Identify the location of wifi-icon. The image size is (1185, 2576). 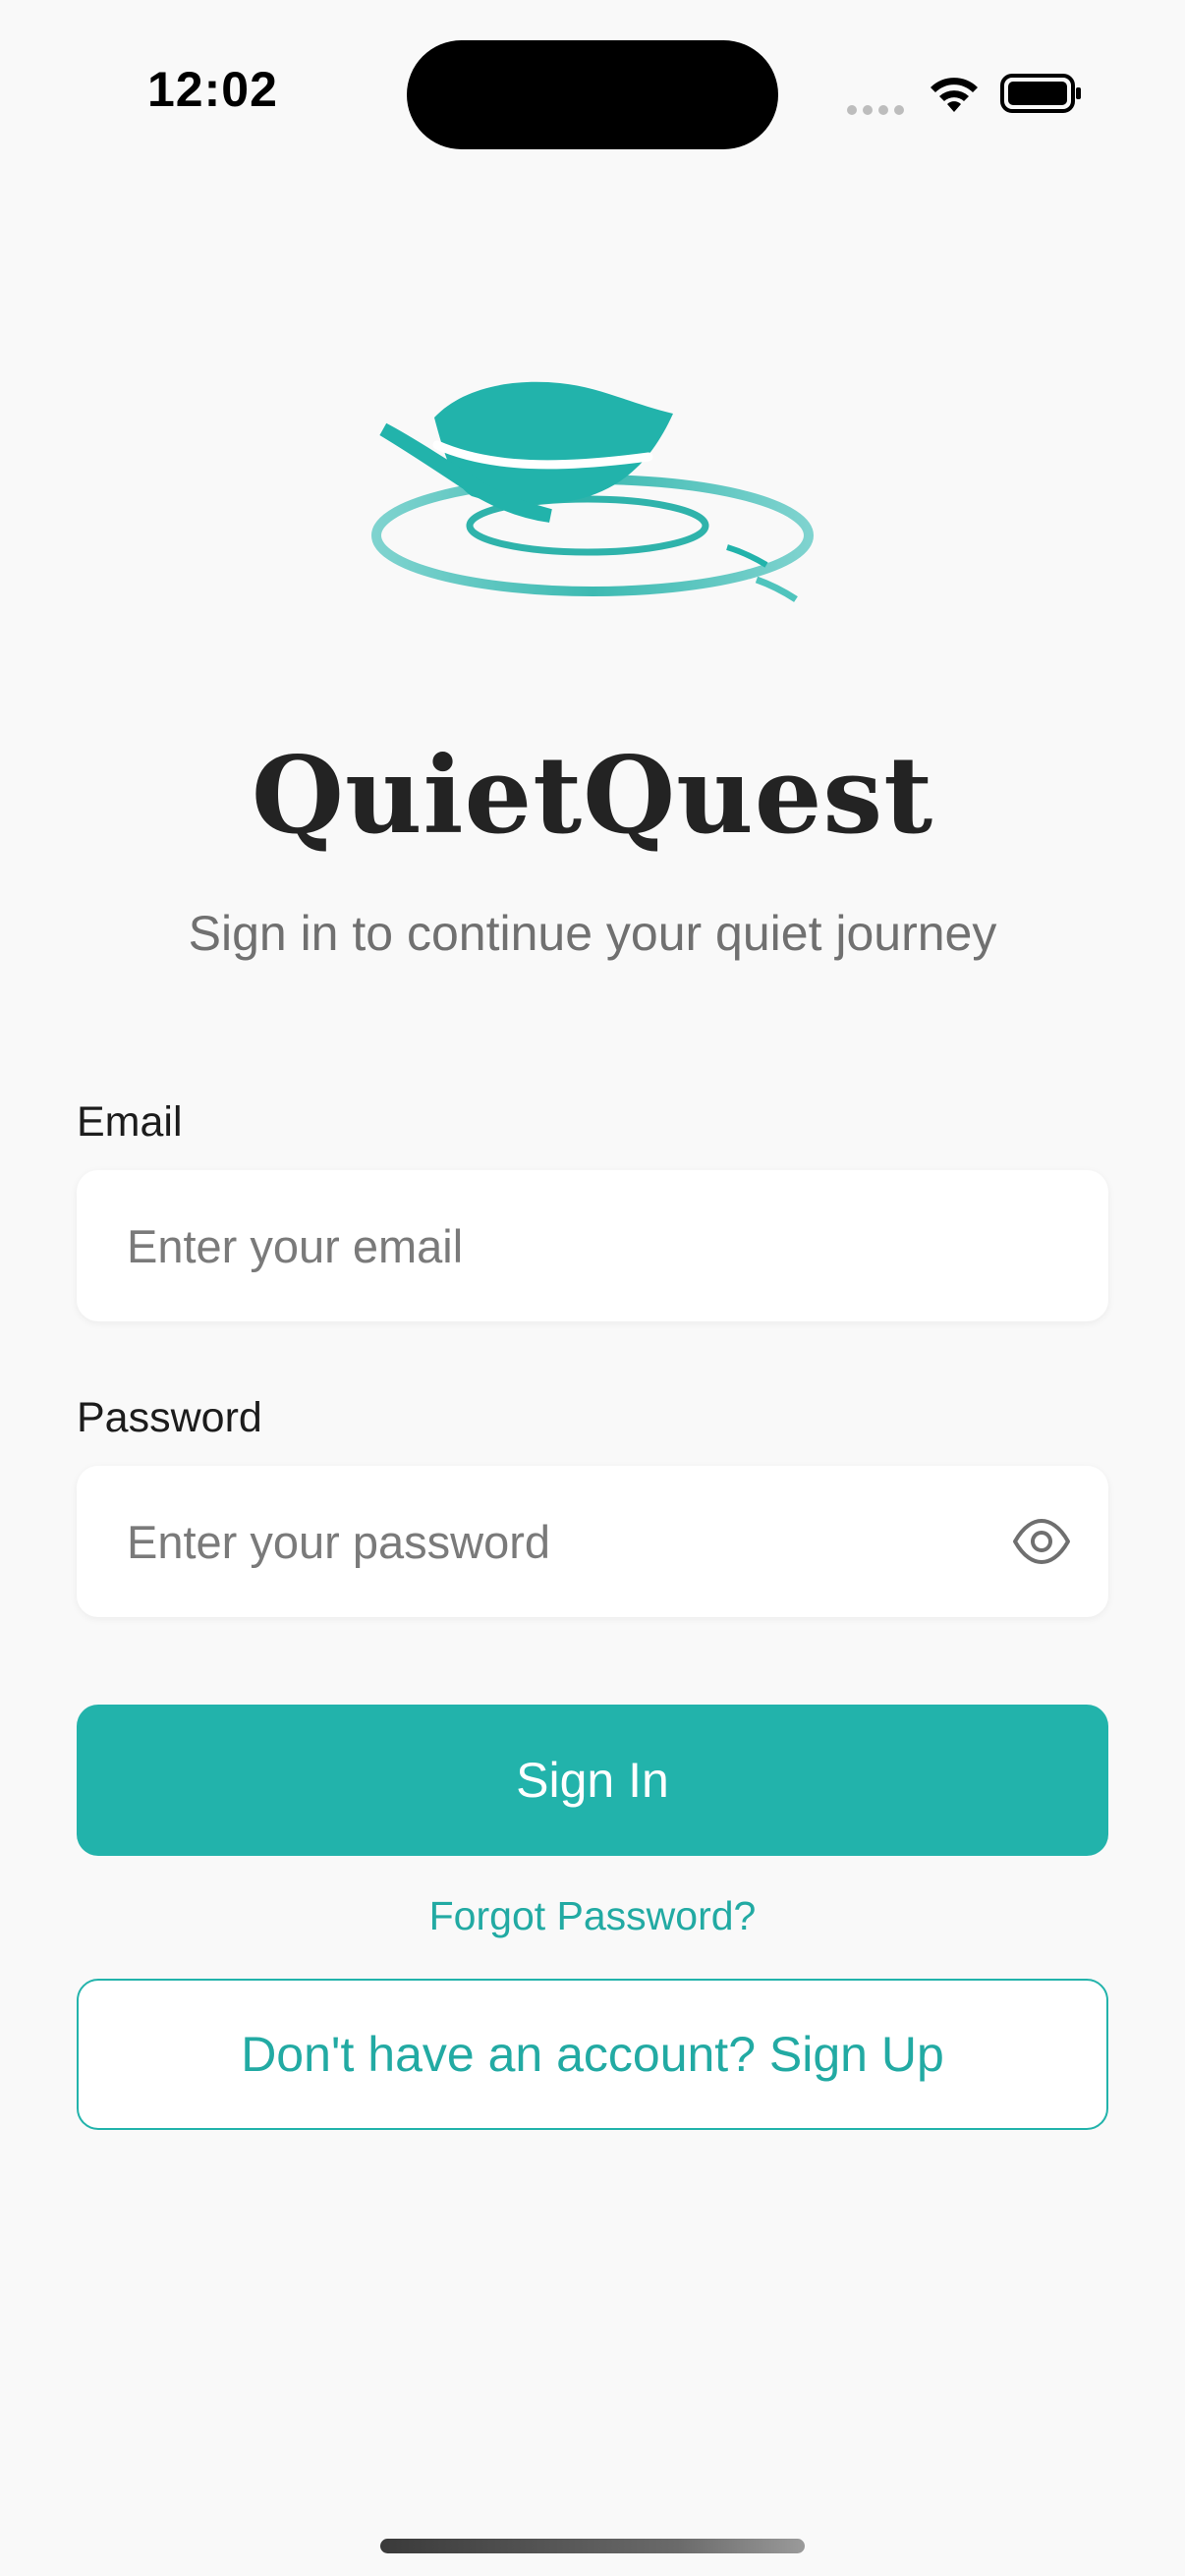
(955, 95).